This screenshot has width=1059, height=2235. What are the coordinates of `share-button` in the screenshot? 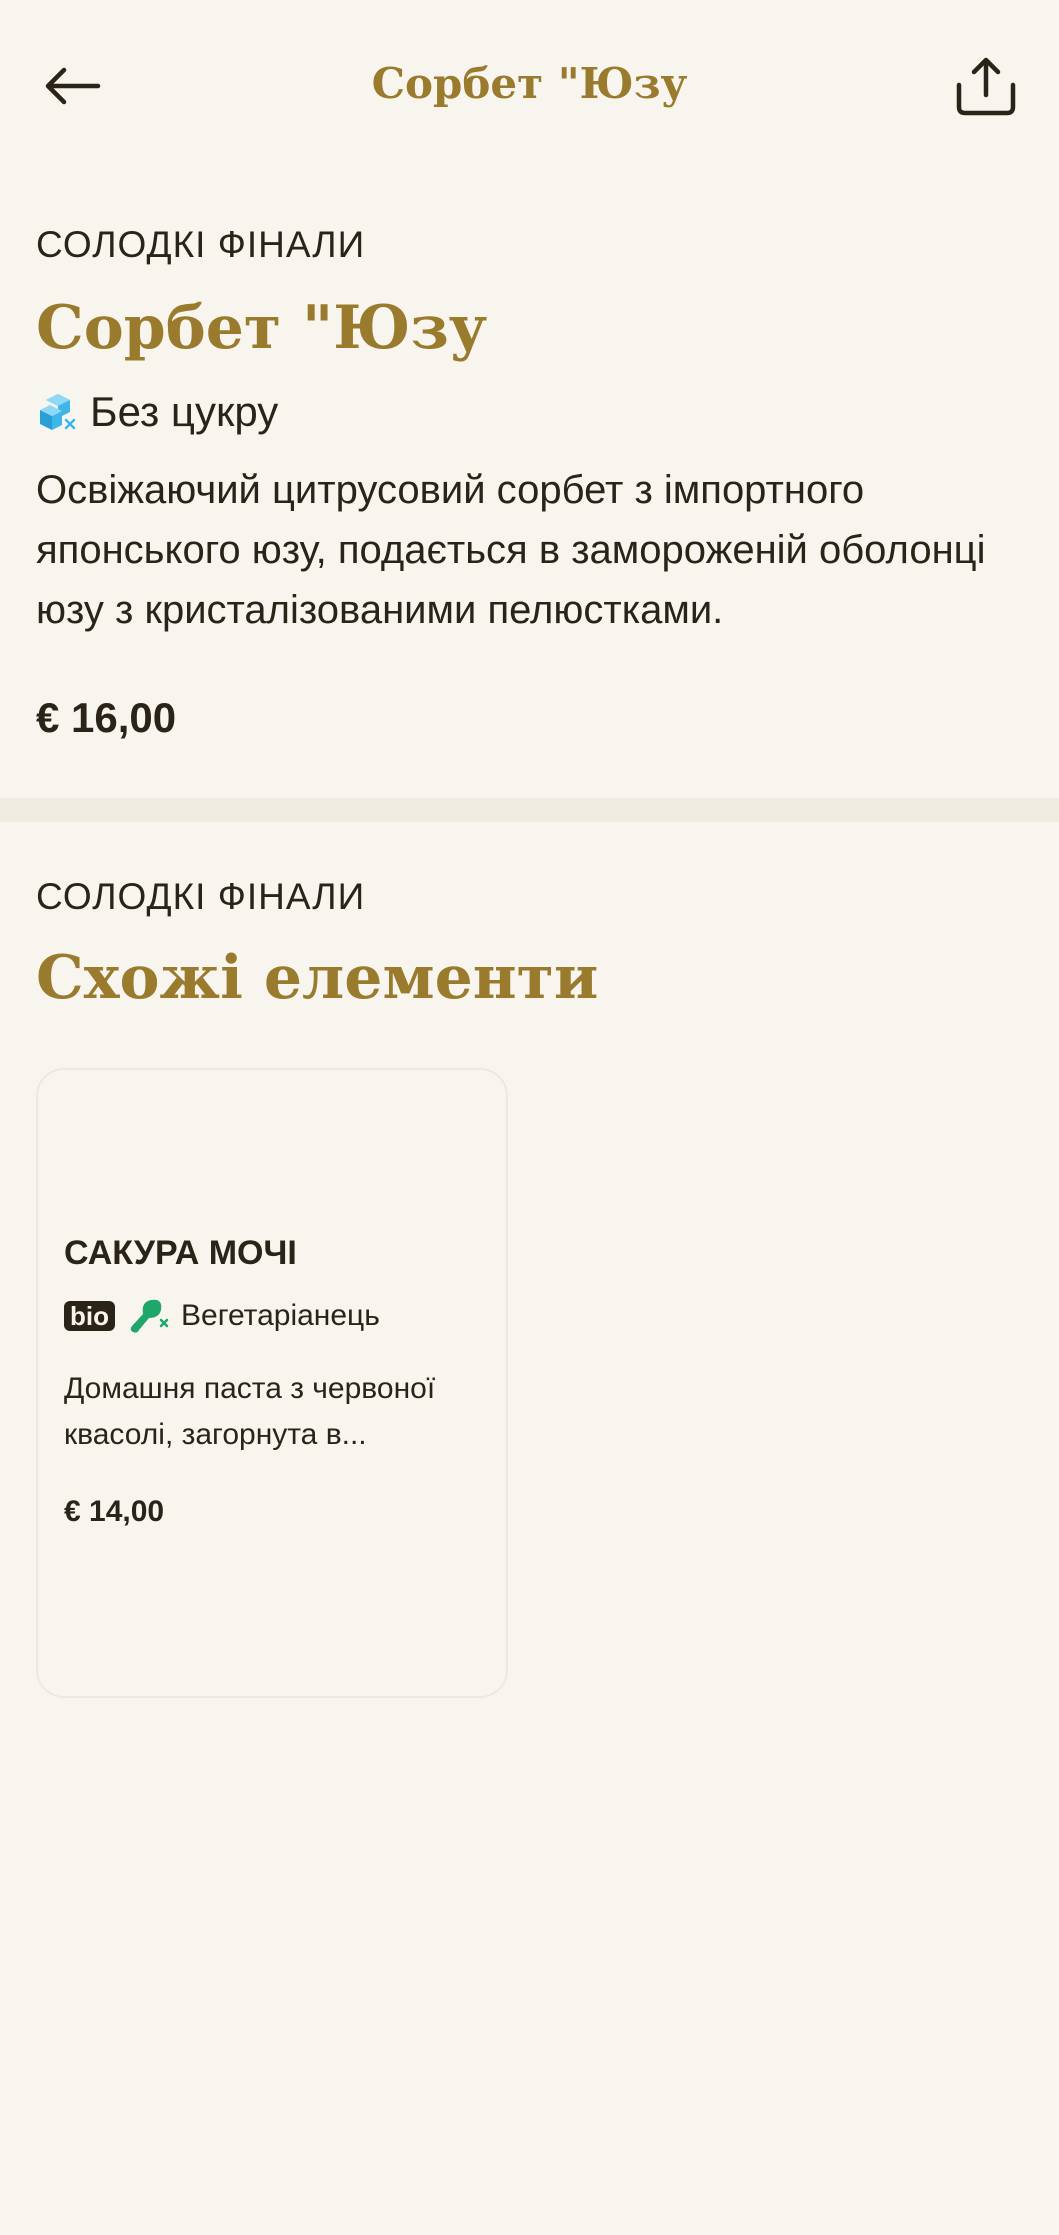 It's located at (986, 86).